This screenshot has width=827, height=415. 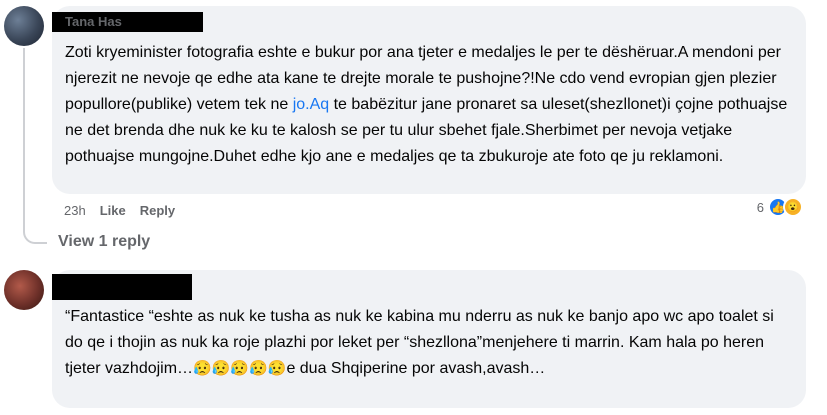 I want to click on comment-author: Tana Has, so click(x=423, y=22).